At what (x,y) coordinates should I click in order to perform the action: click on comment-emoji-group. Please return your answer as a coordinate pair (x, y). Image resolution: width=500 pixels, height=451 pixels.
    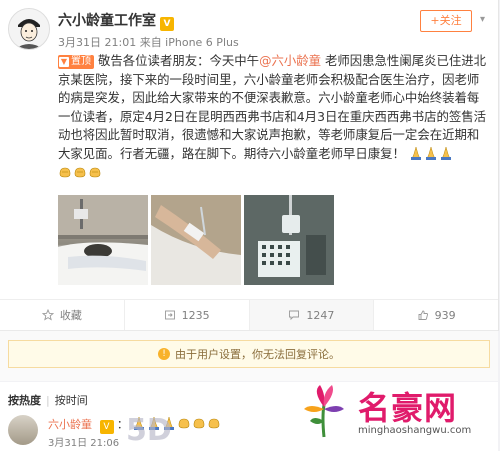
    Looking at the image, I should click on (177, 423).